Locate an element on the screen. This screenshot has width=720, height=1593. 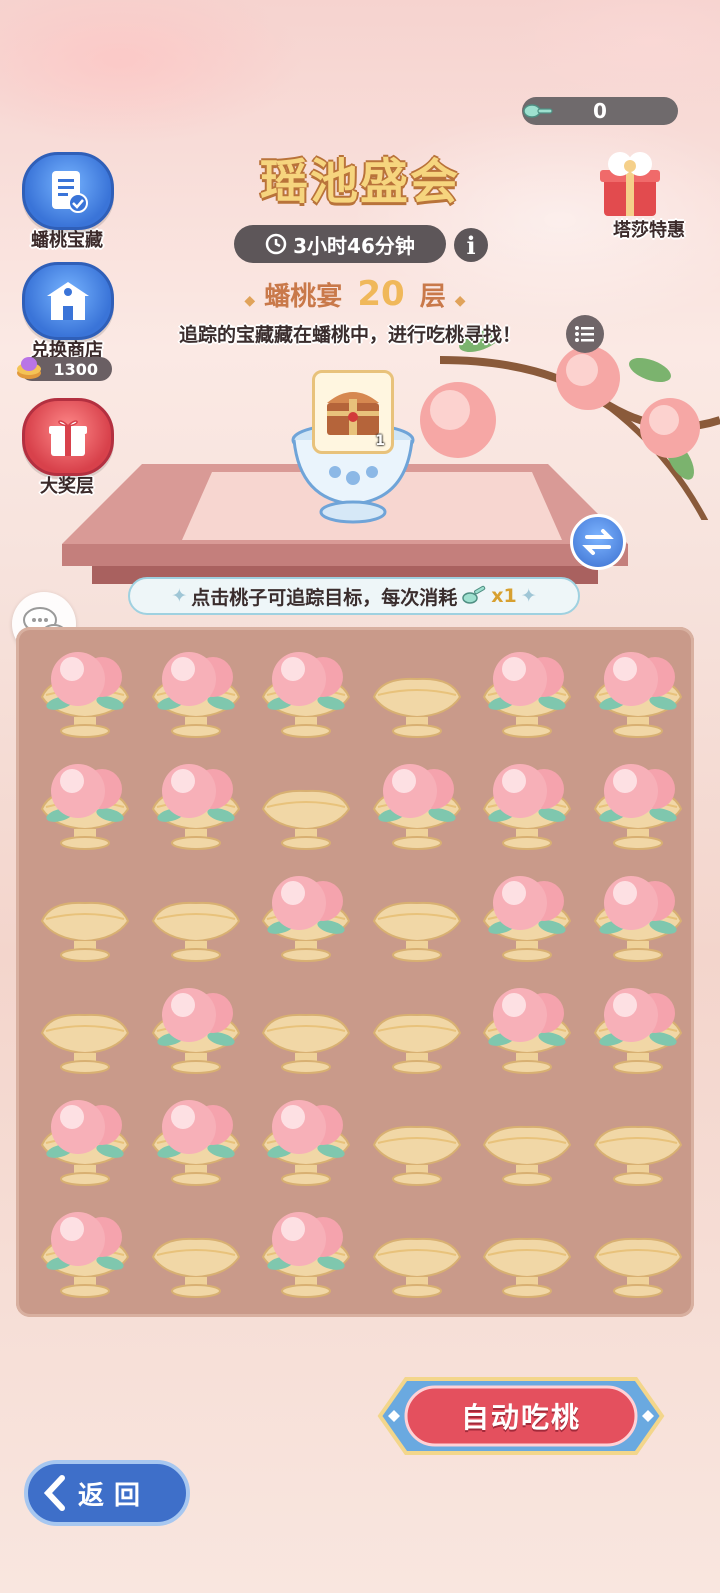
treasure-badge is located at coordinates (68, 191).